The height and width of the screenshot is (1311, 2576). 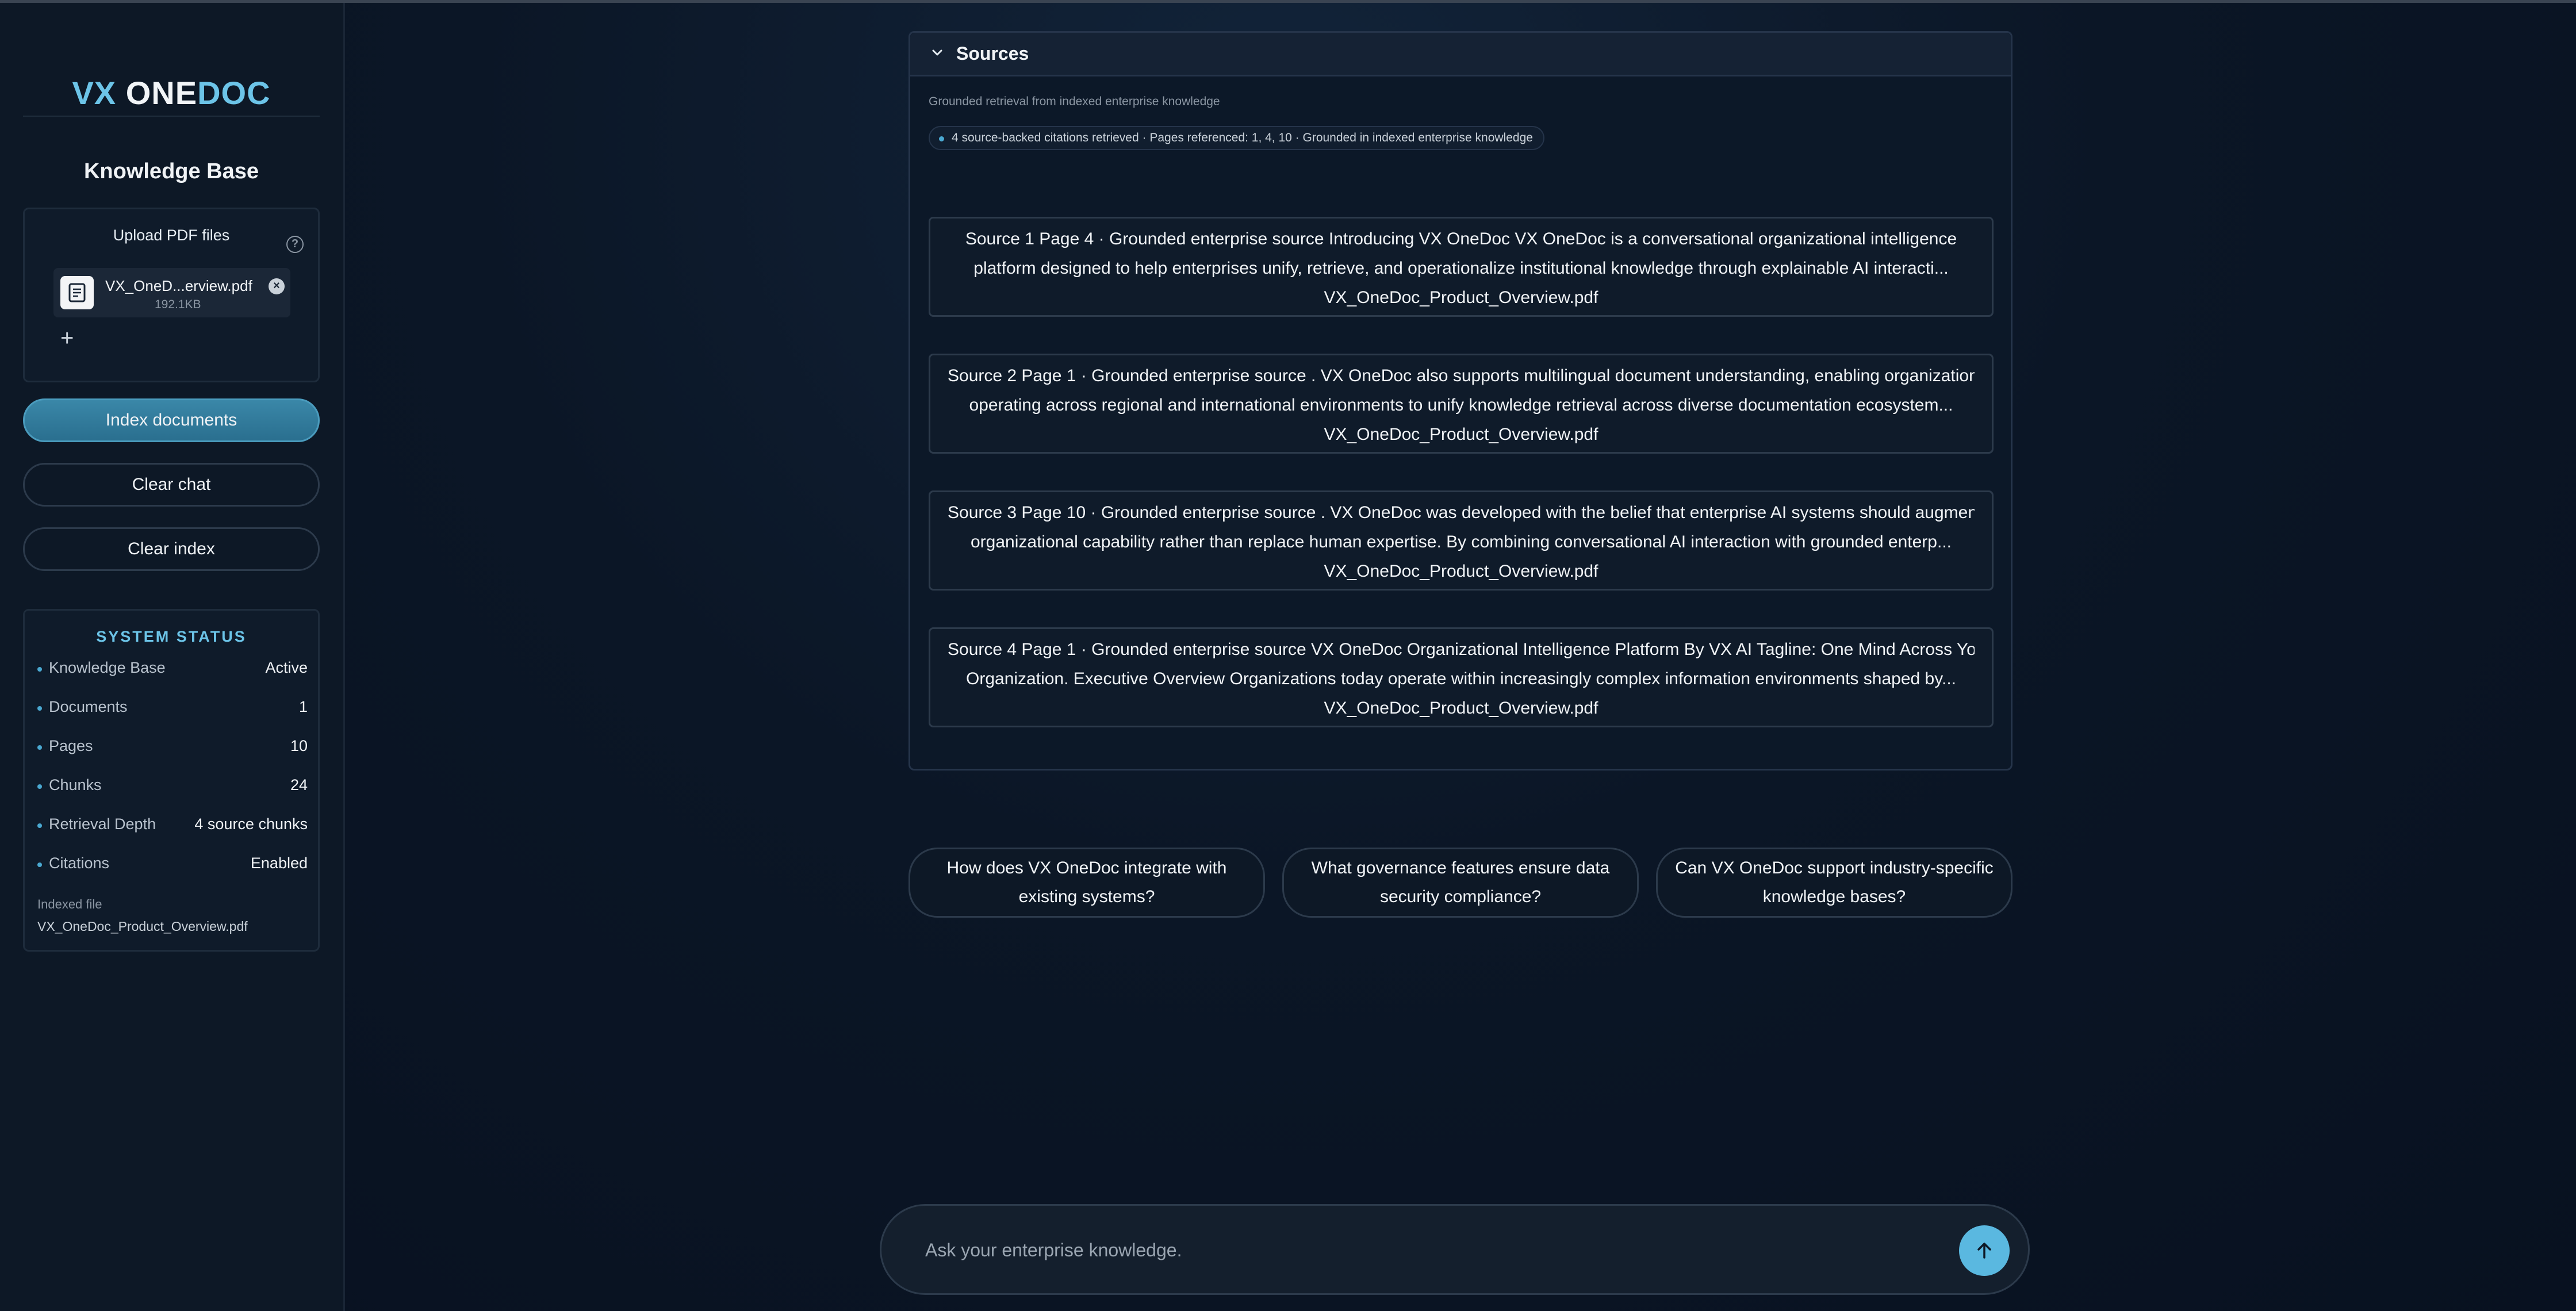 I want to click on chat-input-bar, so click(x=1455, y=1249).